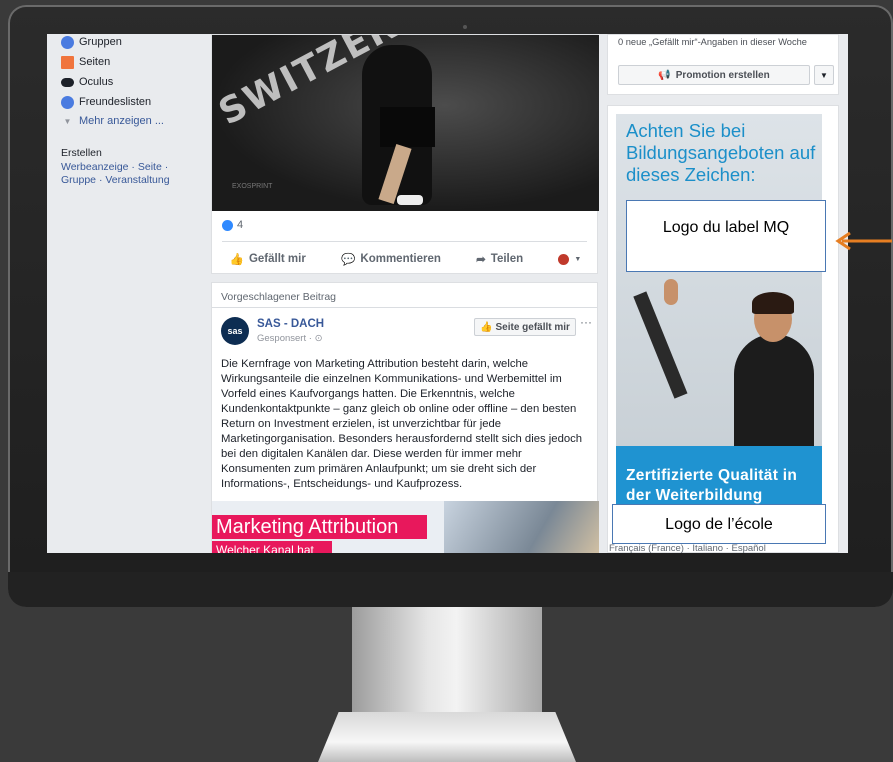 The height and width of the screenshot is (762, 893). I want to click on friends-icon, so click(67, 102).